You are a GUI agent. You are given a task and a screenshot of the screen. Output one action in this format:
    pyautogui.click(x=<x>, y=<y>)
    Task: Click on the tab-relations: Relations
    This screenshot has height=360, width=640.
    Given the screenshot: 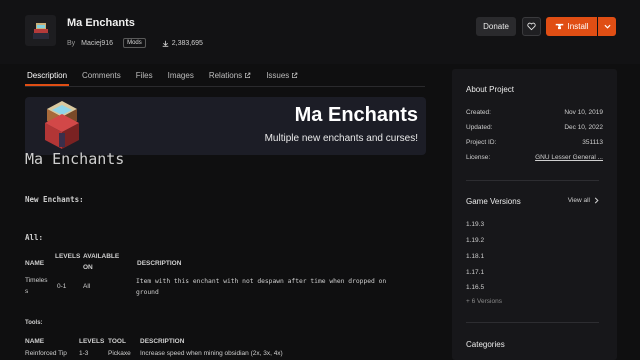 What is the action you would take?
    pyautogui.click(x=230, y=75)
    